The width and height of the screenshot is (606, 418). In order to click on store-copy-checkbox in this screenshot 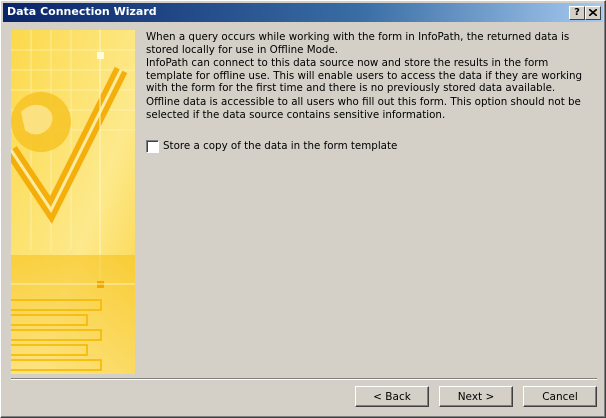, I will do `click(152, 146)`.